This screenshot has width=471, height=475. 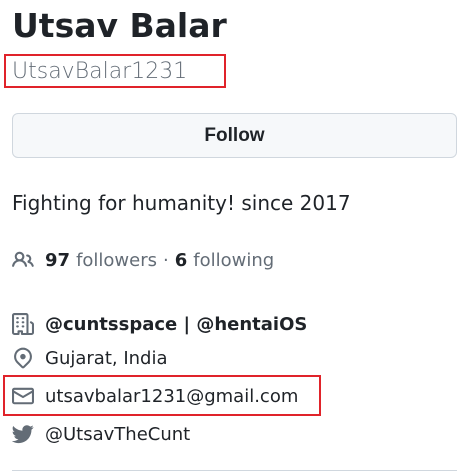 What do you see at coordinates (162, 395) in the screenshot?
I see `email-highlight-box` at bounding box center [162, 395].